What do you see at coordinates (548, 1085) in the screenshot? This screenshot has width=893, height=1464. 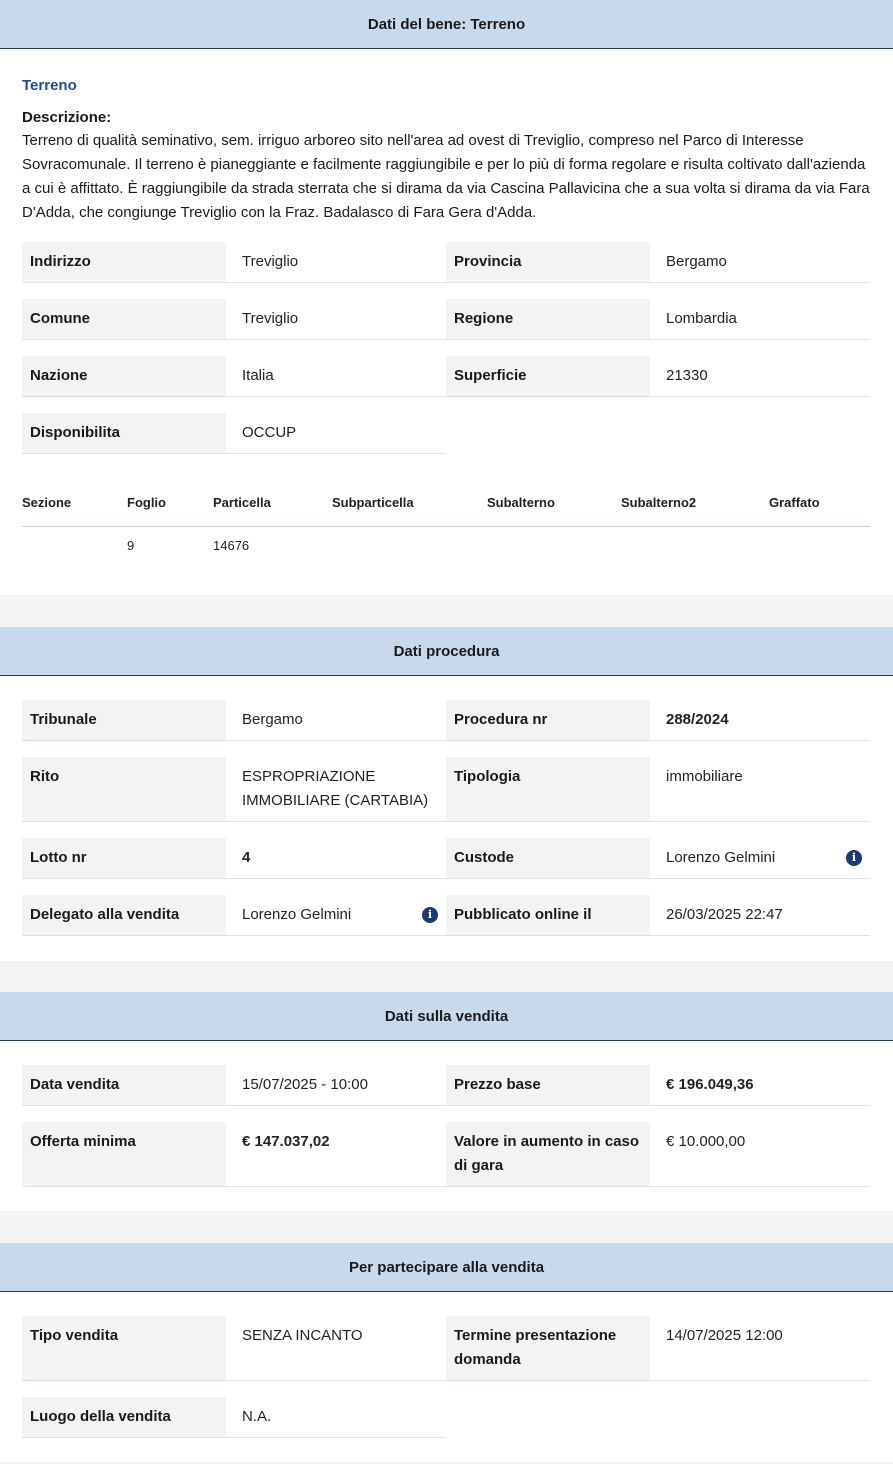 I see `prezzo-base-label: Prezzo base` at bounding box center [548, 1085].